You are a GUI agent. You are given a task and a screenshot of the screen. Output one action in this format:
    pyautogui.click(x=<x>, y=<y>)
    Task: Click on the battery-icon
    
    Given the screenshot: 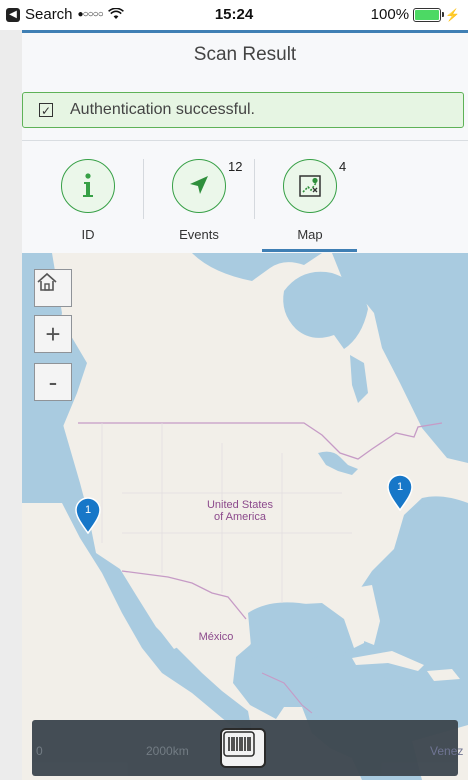 What is the action you would take?
    pyautogui.click(x=429, y=14)
    